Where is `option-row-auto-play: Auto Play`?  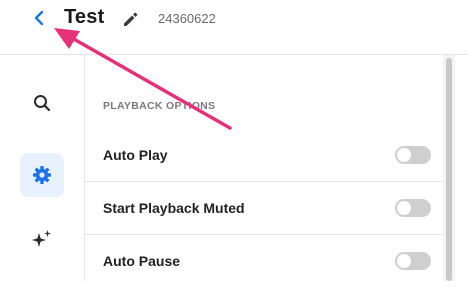
option-row-auto-play: Auto Play is located at coordinates (264, 155).